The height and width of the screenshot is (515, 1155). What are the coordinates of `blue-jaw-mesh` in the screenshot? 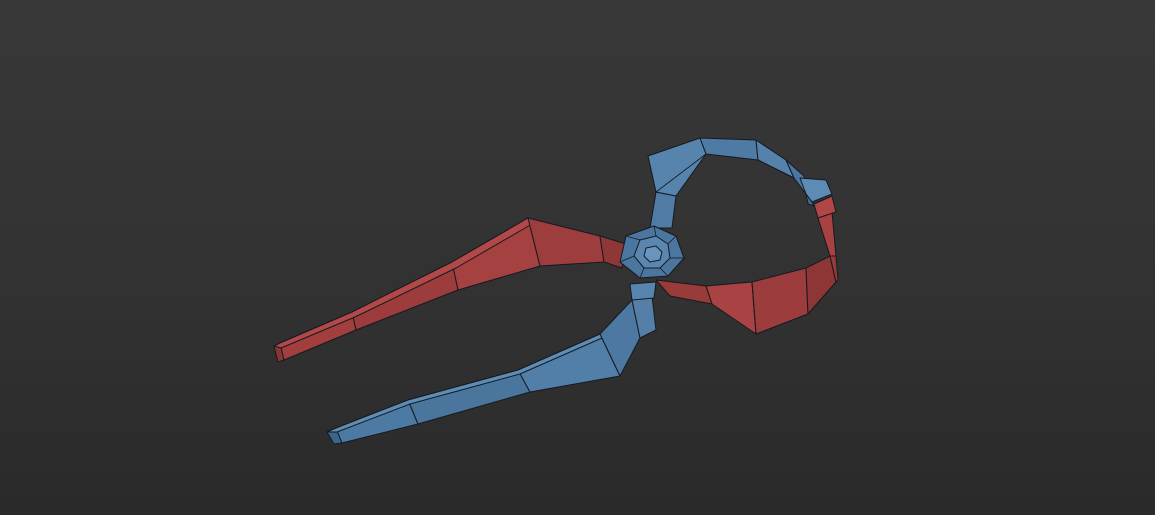 It's located at (740, 183).